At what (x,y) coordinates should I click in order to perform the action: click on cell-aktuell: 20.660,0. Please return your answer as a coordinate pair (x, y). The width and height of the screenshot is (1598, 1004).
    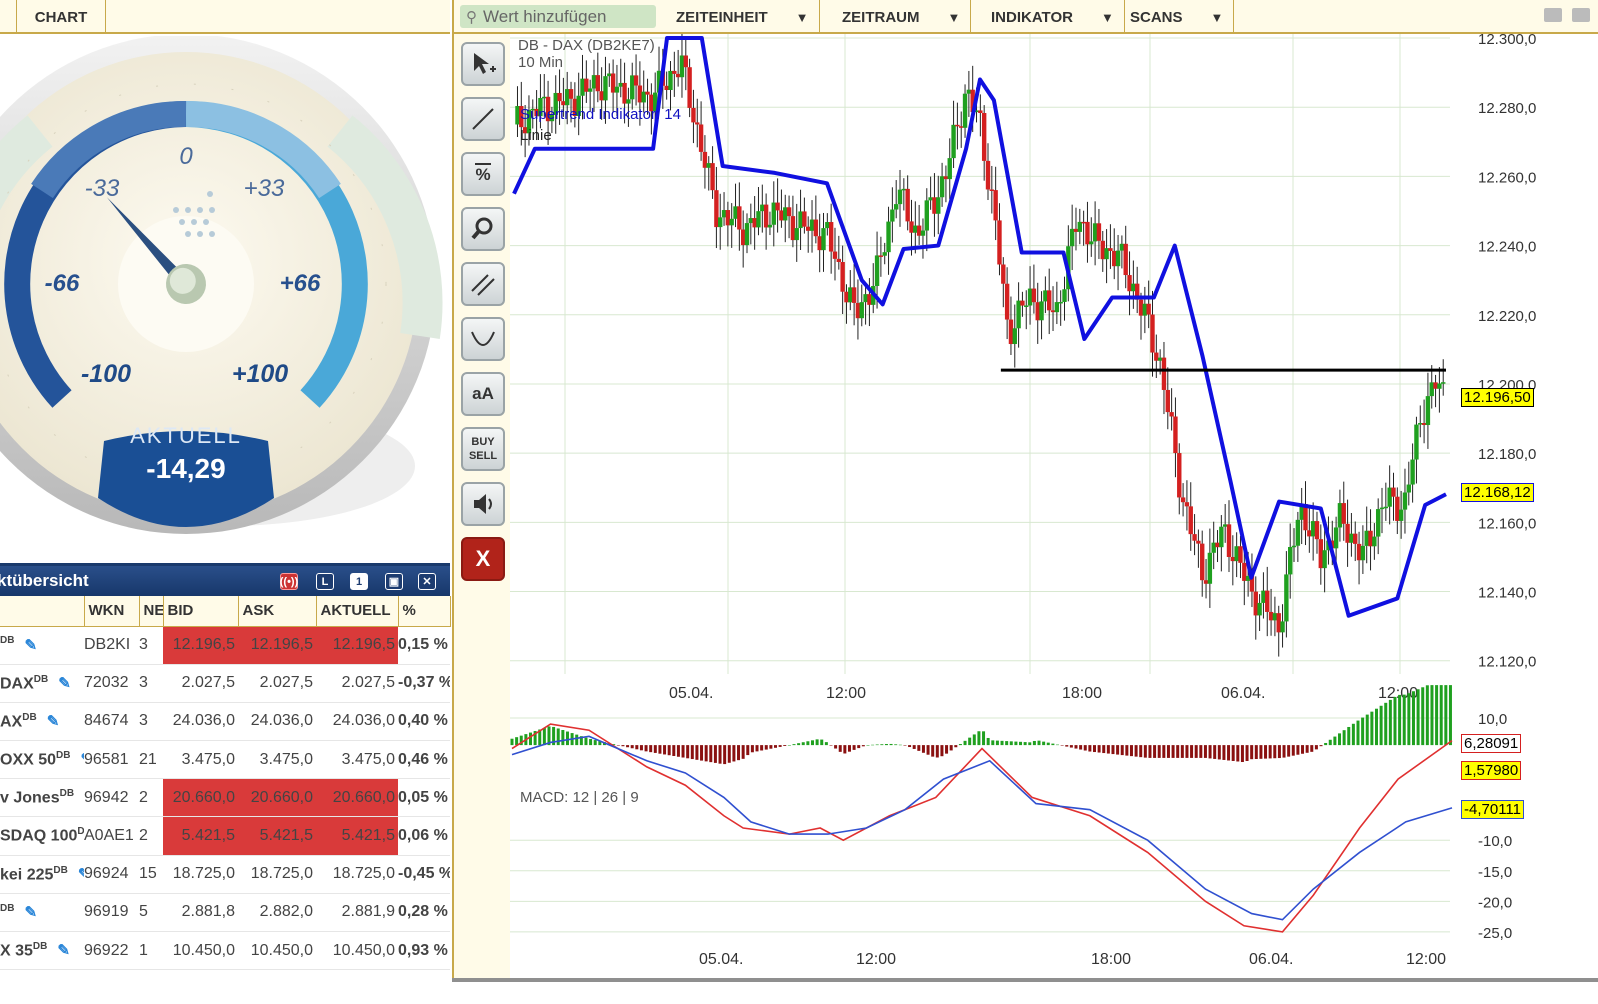
    Looking at the image, I should click on (357, 798).